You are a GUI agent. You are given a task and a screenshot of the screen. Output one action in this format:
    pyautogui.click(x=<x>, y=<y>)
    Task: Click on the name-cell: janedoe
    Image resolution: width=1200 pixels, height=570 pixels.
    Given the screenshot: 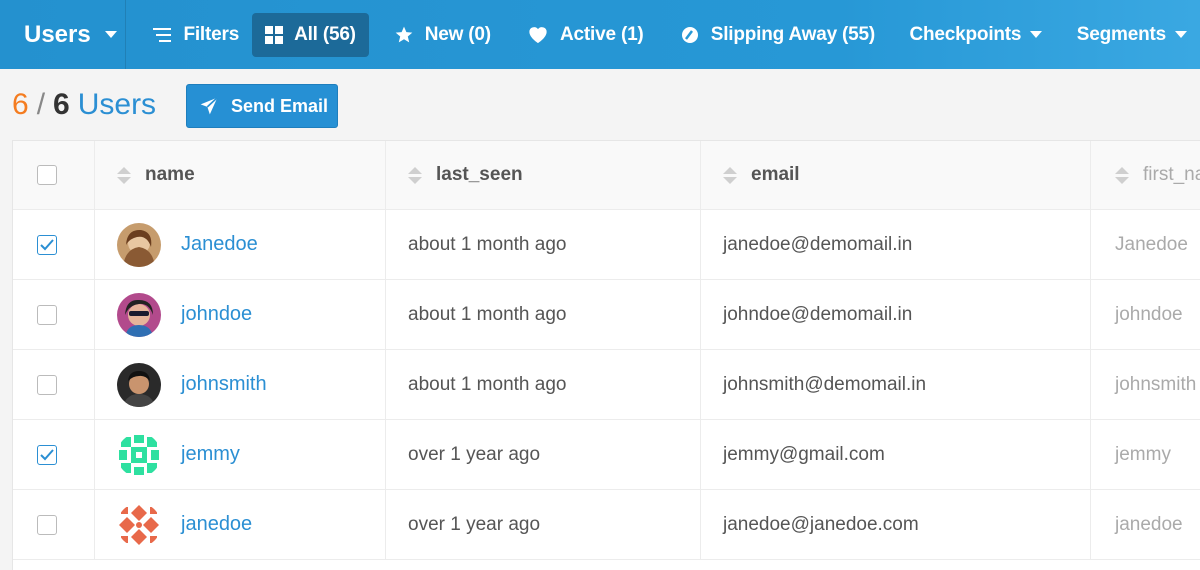 What is the action you would take?
    pyautogui.click(x=240, y=524)
    